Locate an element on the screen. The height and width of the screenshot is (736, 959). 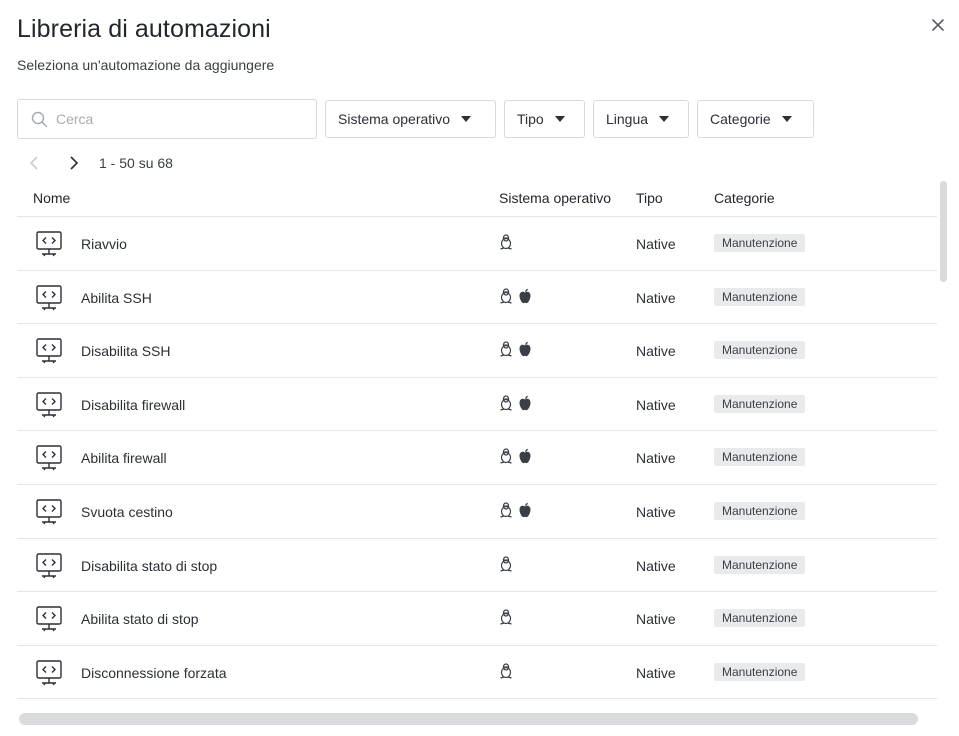
pagination: 1 - 50 su 68 is located at coordinates (99, 163).